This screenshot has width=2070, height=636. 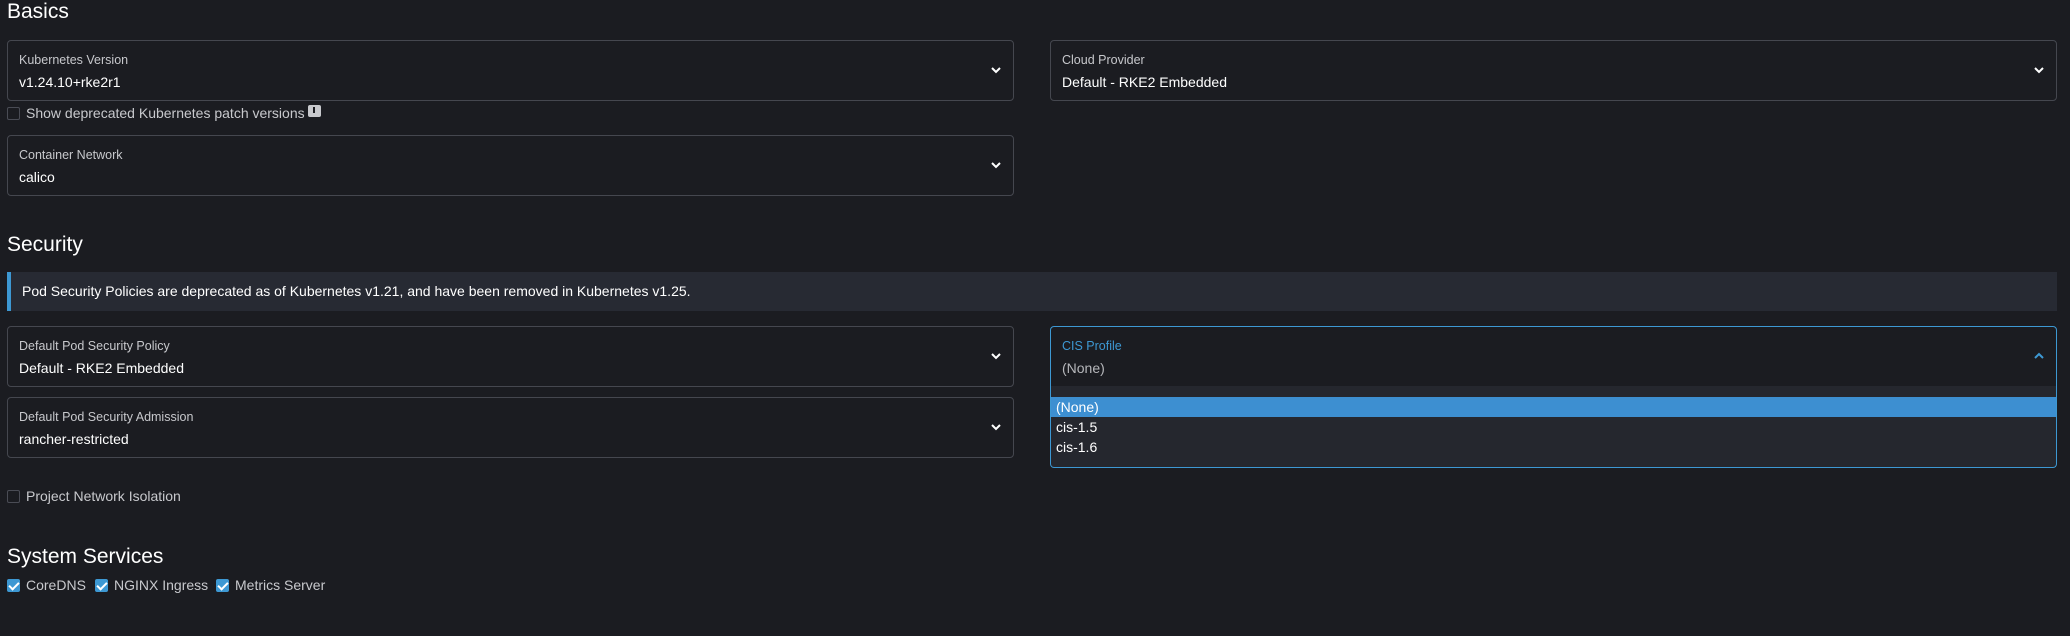 What do you see at coordinates (1553, 70) in the screenshot?
I see `cloud-provider-select: Cloud Provider Default - RKE2 Embedded` at bounding box center [1553, 70].